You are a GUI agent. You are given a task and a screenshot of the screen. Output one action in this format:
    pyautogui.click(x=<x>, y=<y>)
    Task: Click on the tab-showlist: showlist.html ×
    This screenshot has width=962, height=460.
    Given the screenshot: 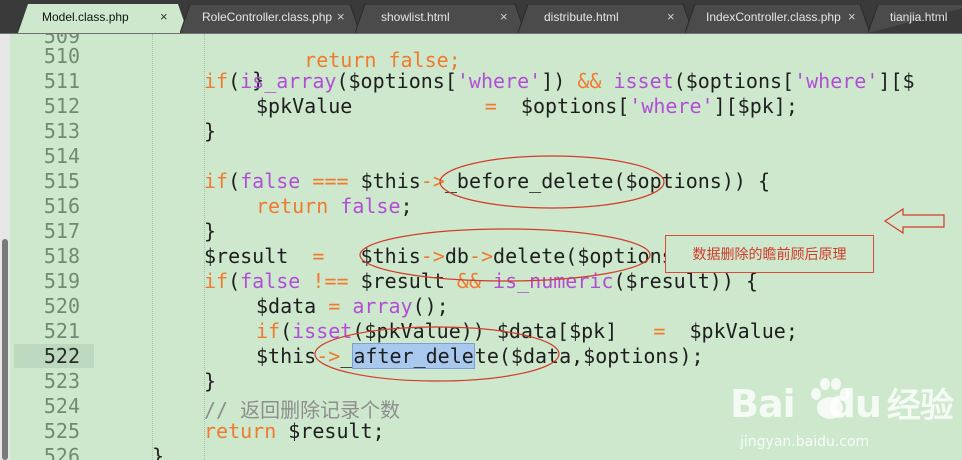 What is the action you would take?
    pyautogui.click(x=440, y=18)
    